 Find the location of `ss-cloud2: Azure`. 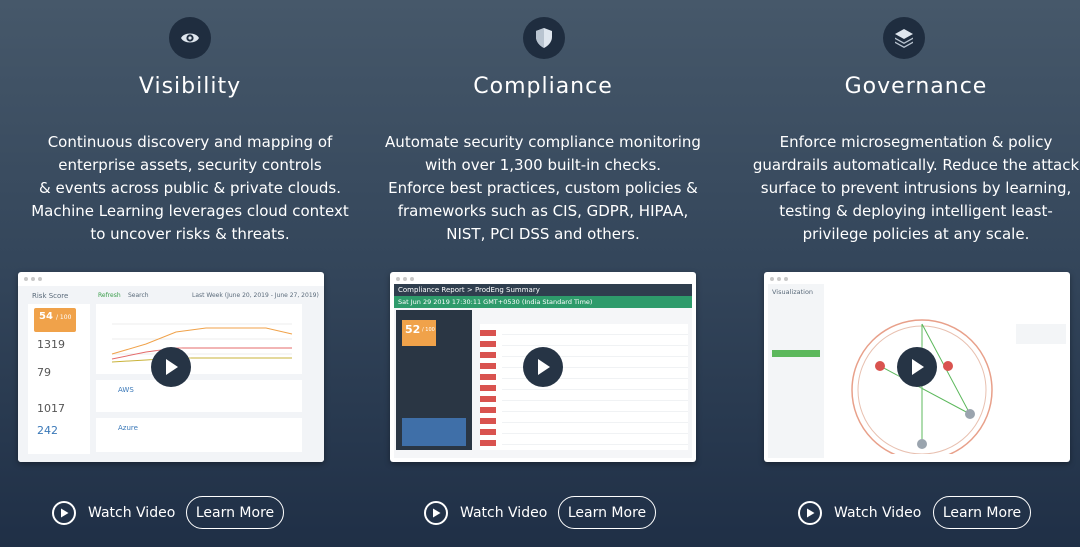

ss-cloud2: Azure is located at coordinates (128, 428).